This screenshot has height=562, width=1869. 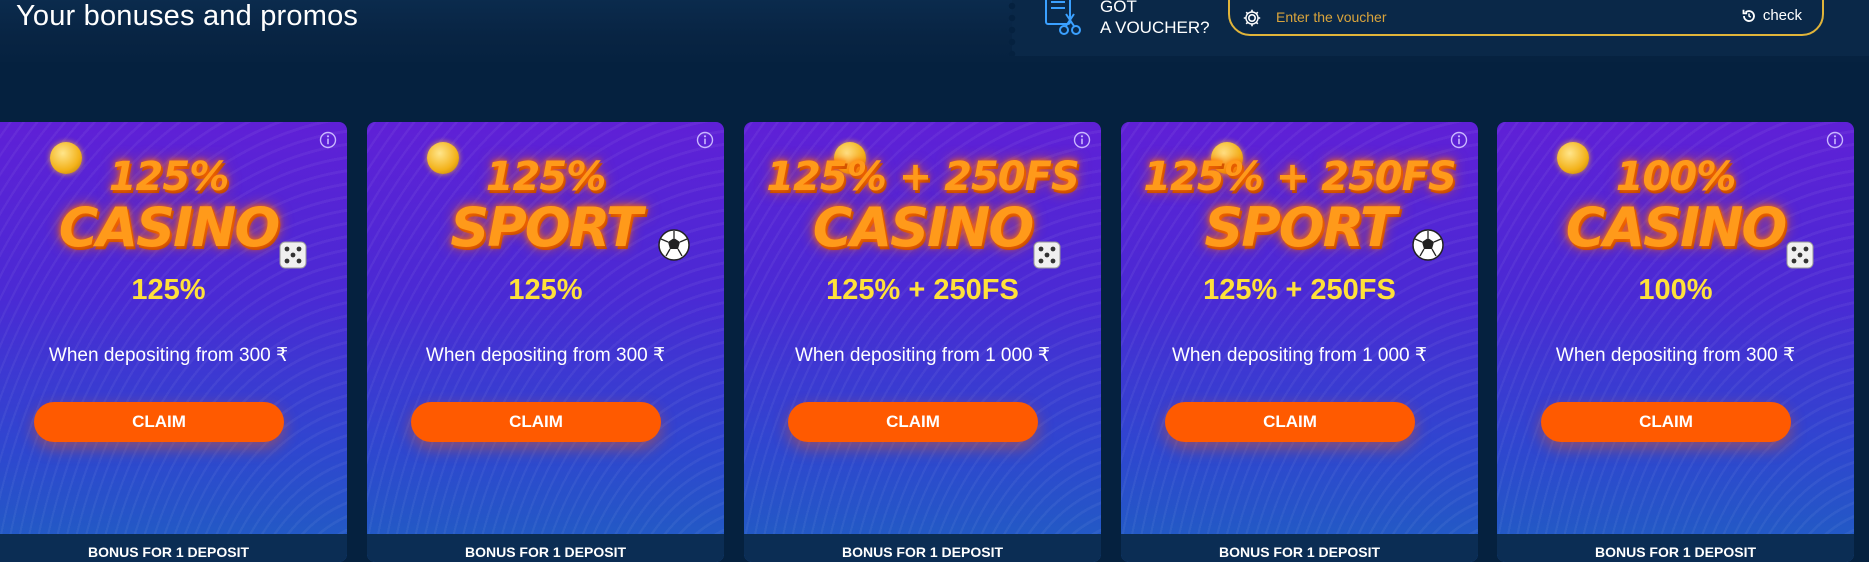 I want to click on voucher-label-line1: GOT, so click(x=1118, y=8).